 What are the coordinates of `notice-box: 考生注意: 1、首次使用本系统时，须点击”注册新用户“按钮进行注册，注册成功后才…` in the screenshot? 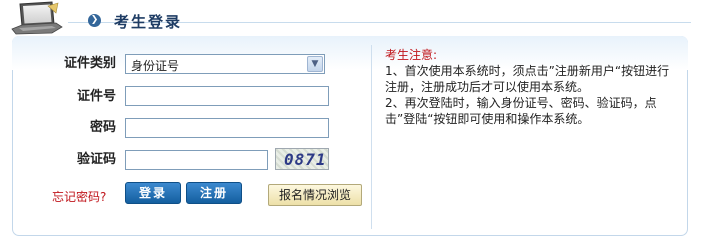 It's located at (530, 87).